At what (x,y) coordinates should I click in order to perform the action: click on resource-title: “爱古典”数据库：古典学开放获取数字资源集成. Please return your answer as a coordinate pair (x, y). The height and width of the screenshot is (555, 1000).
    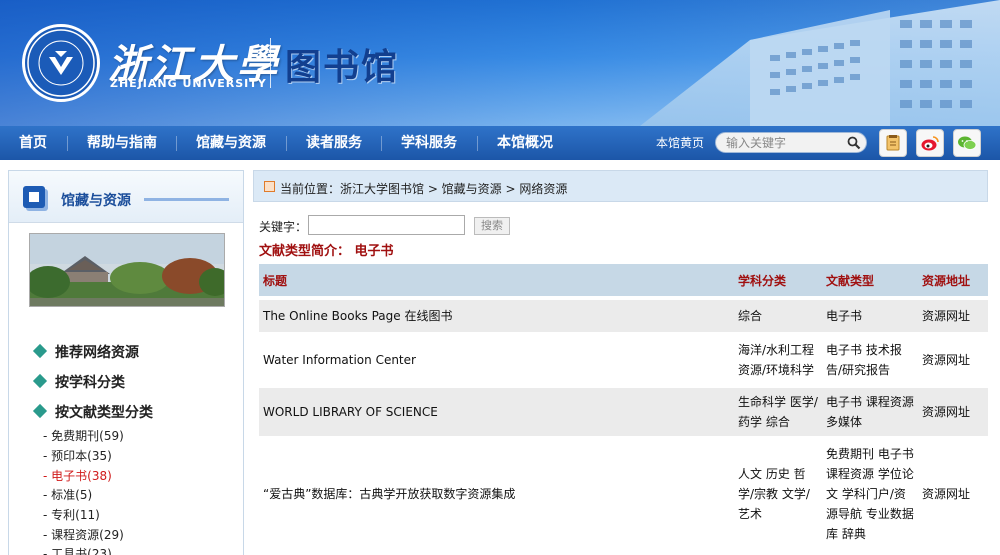
    Looking at the image, I should click on (496, 494).